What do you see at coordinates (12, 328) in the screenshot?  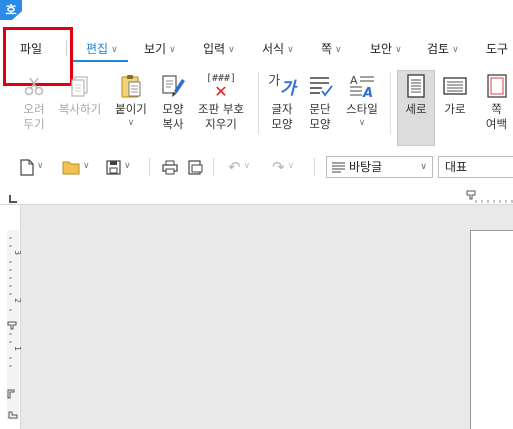 I see `vertical-ruler-ticks` at bounding box center [12, 328].